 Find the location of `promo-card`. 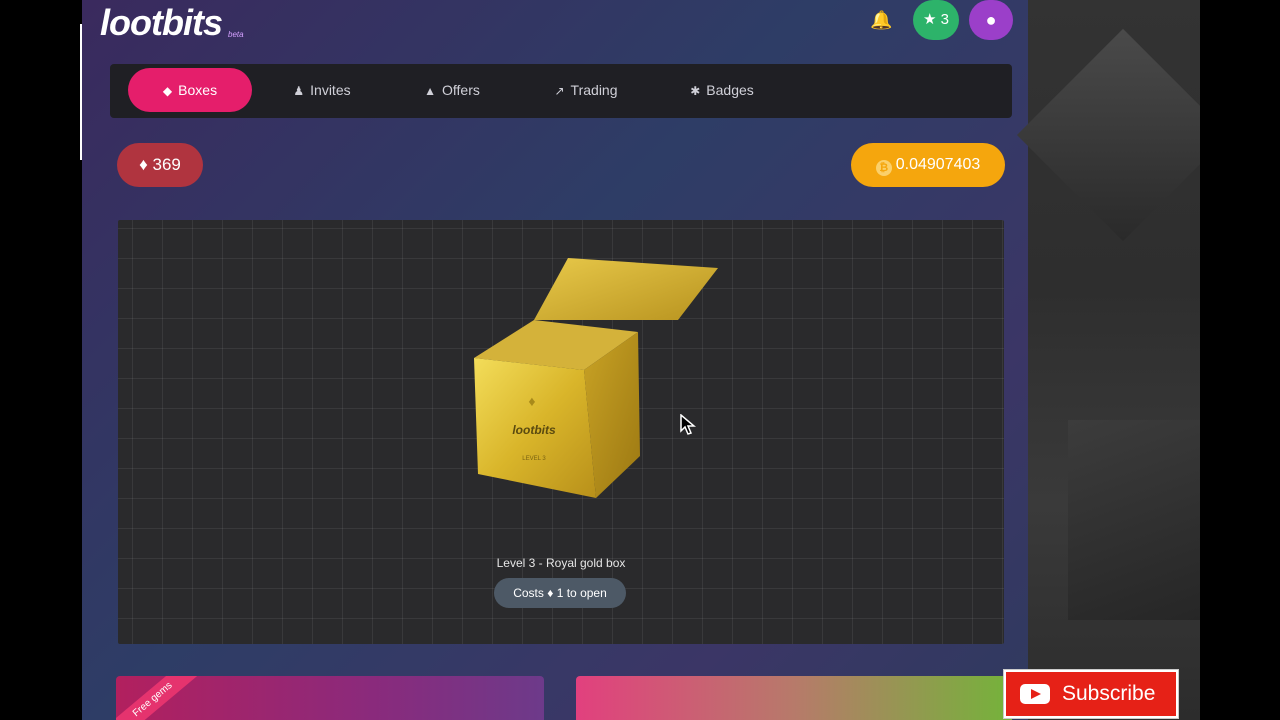

promo-card is located at coordinates (794, 698).